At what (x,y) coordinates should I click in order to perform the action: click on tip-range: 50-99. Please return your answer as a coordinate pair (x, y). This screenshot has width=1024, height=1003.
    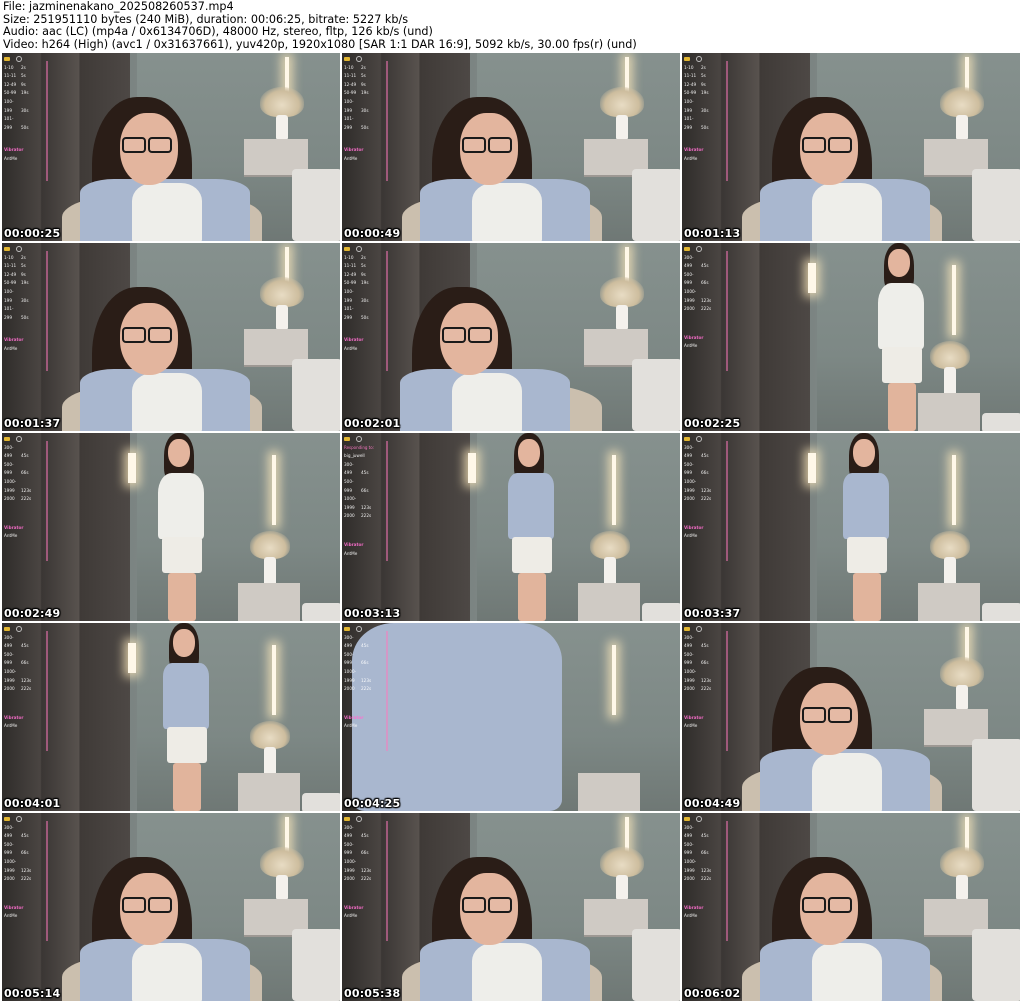
    Looking at the image, I should click on (350, 283).